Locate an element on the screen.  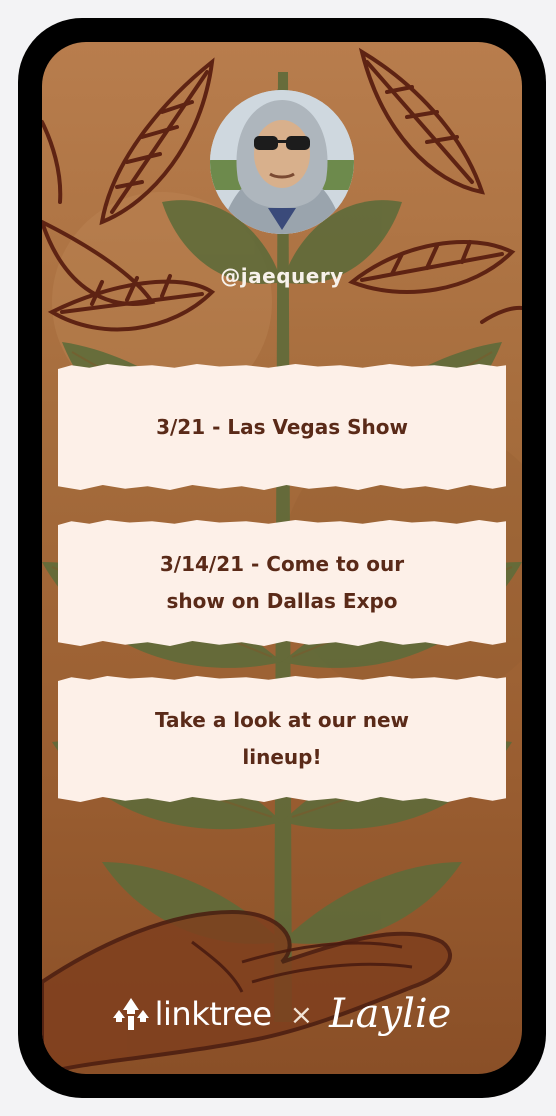
link-button-new-lineup: Take a look at our new lineup! is located at coordinates (282, 739).